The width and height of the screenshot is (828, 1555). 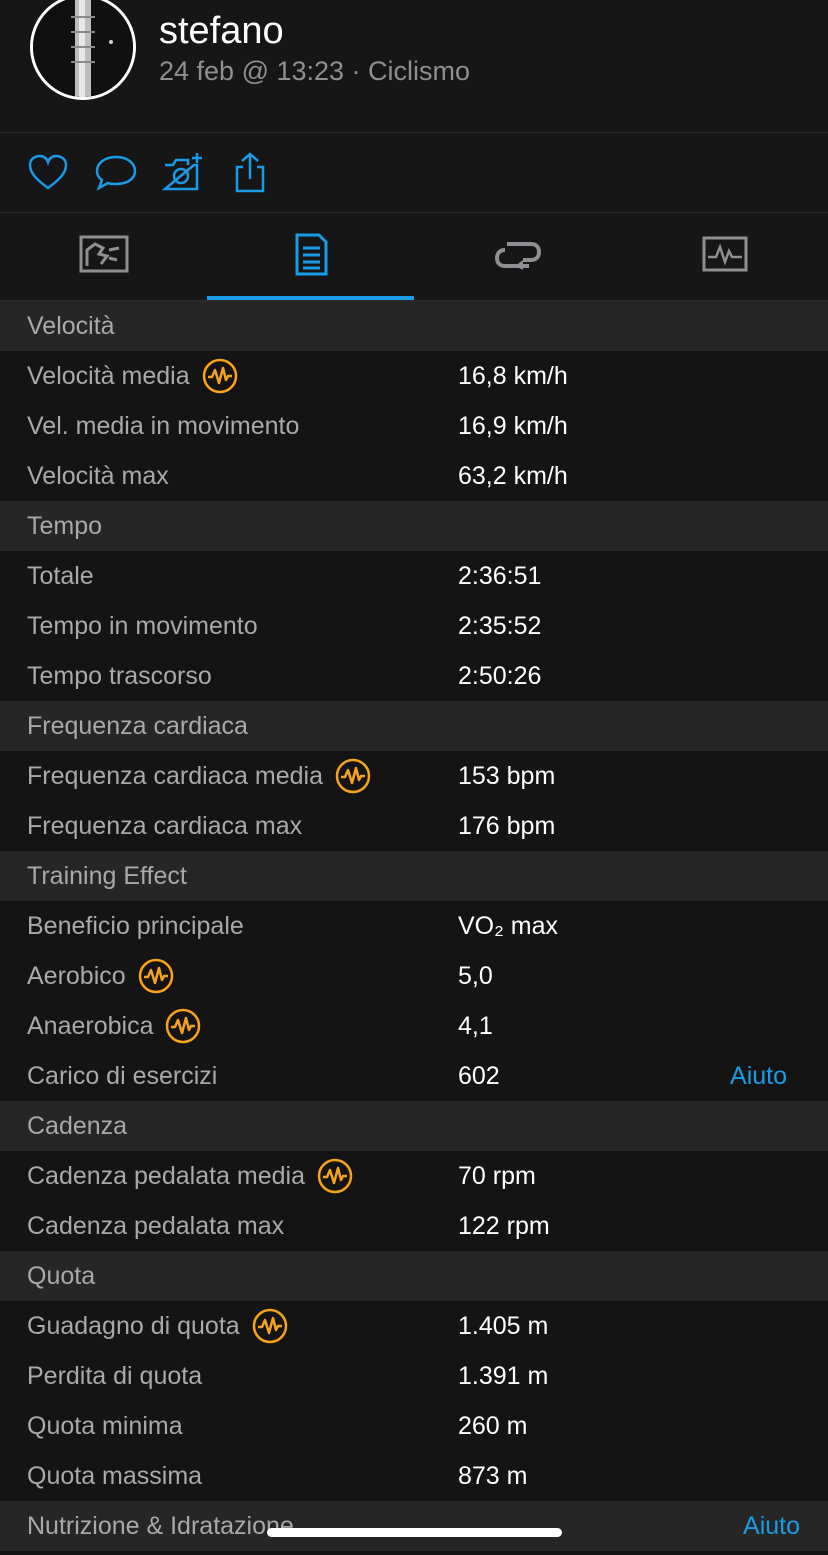 What do you see at coordinates (414, 576) in the screenshot?
I see `stat-row: Totale 2:36:51` at bounding box center [414, 576].